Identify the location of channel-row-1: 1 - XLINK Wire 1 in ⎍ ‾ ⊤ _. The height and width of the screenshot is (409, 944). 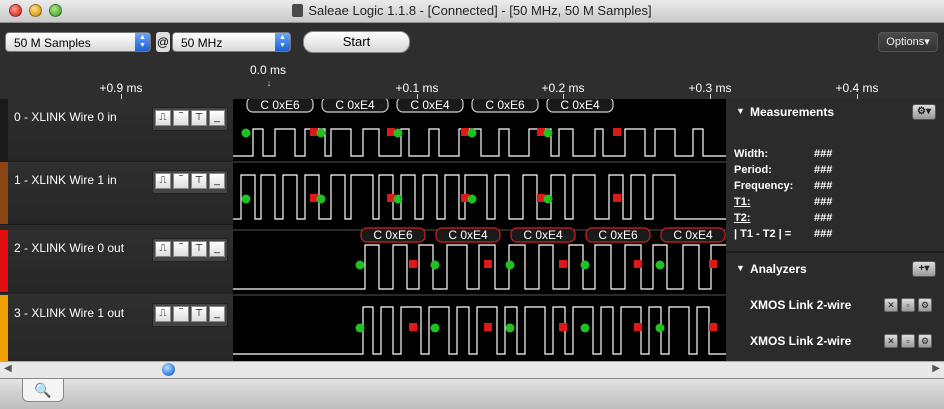
(116, 193).